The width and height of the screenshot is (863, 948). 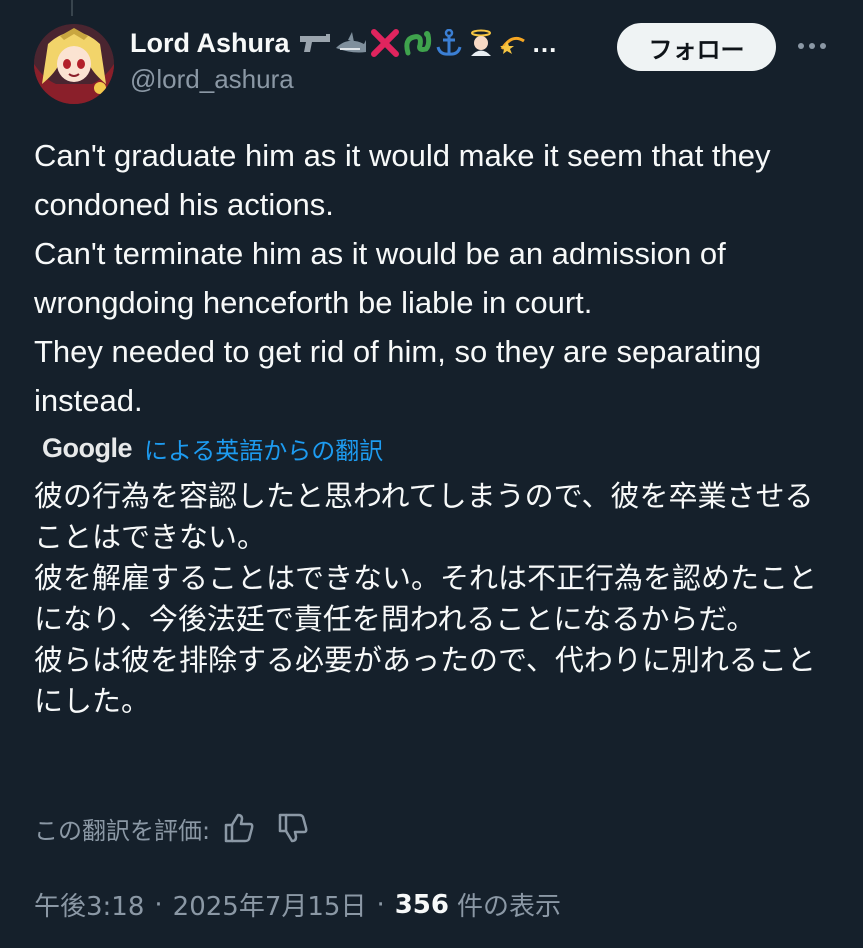 I want to click on tweet-meta: 午後3:18 · 2025年7月15日 · 356 件の表示, so click(x=297, y=904).